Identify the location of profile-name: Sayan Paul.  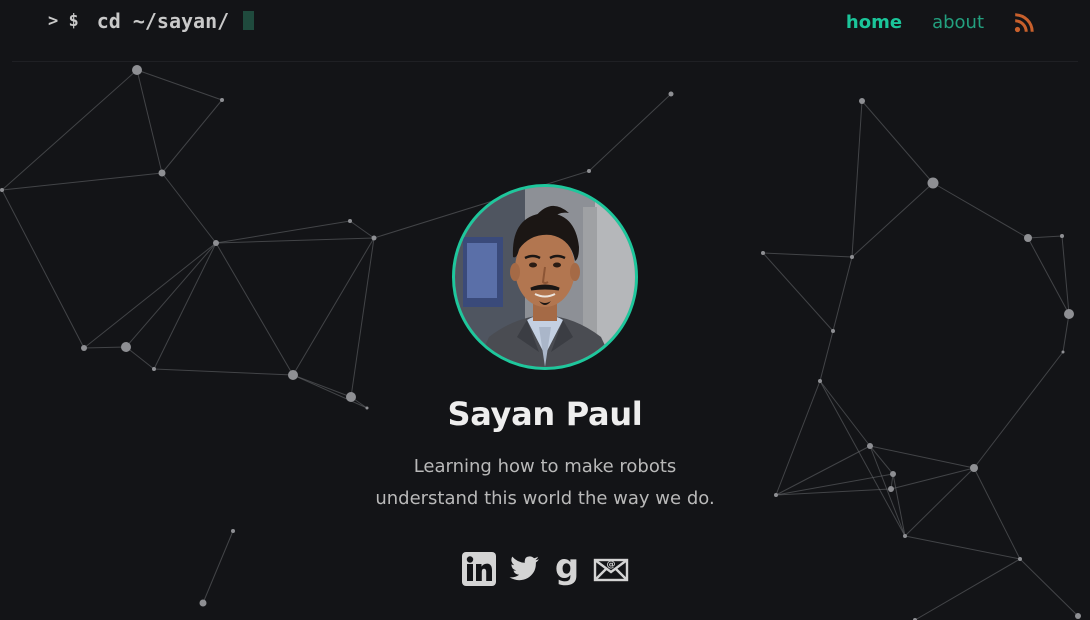
(545, 414).